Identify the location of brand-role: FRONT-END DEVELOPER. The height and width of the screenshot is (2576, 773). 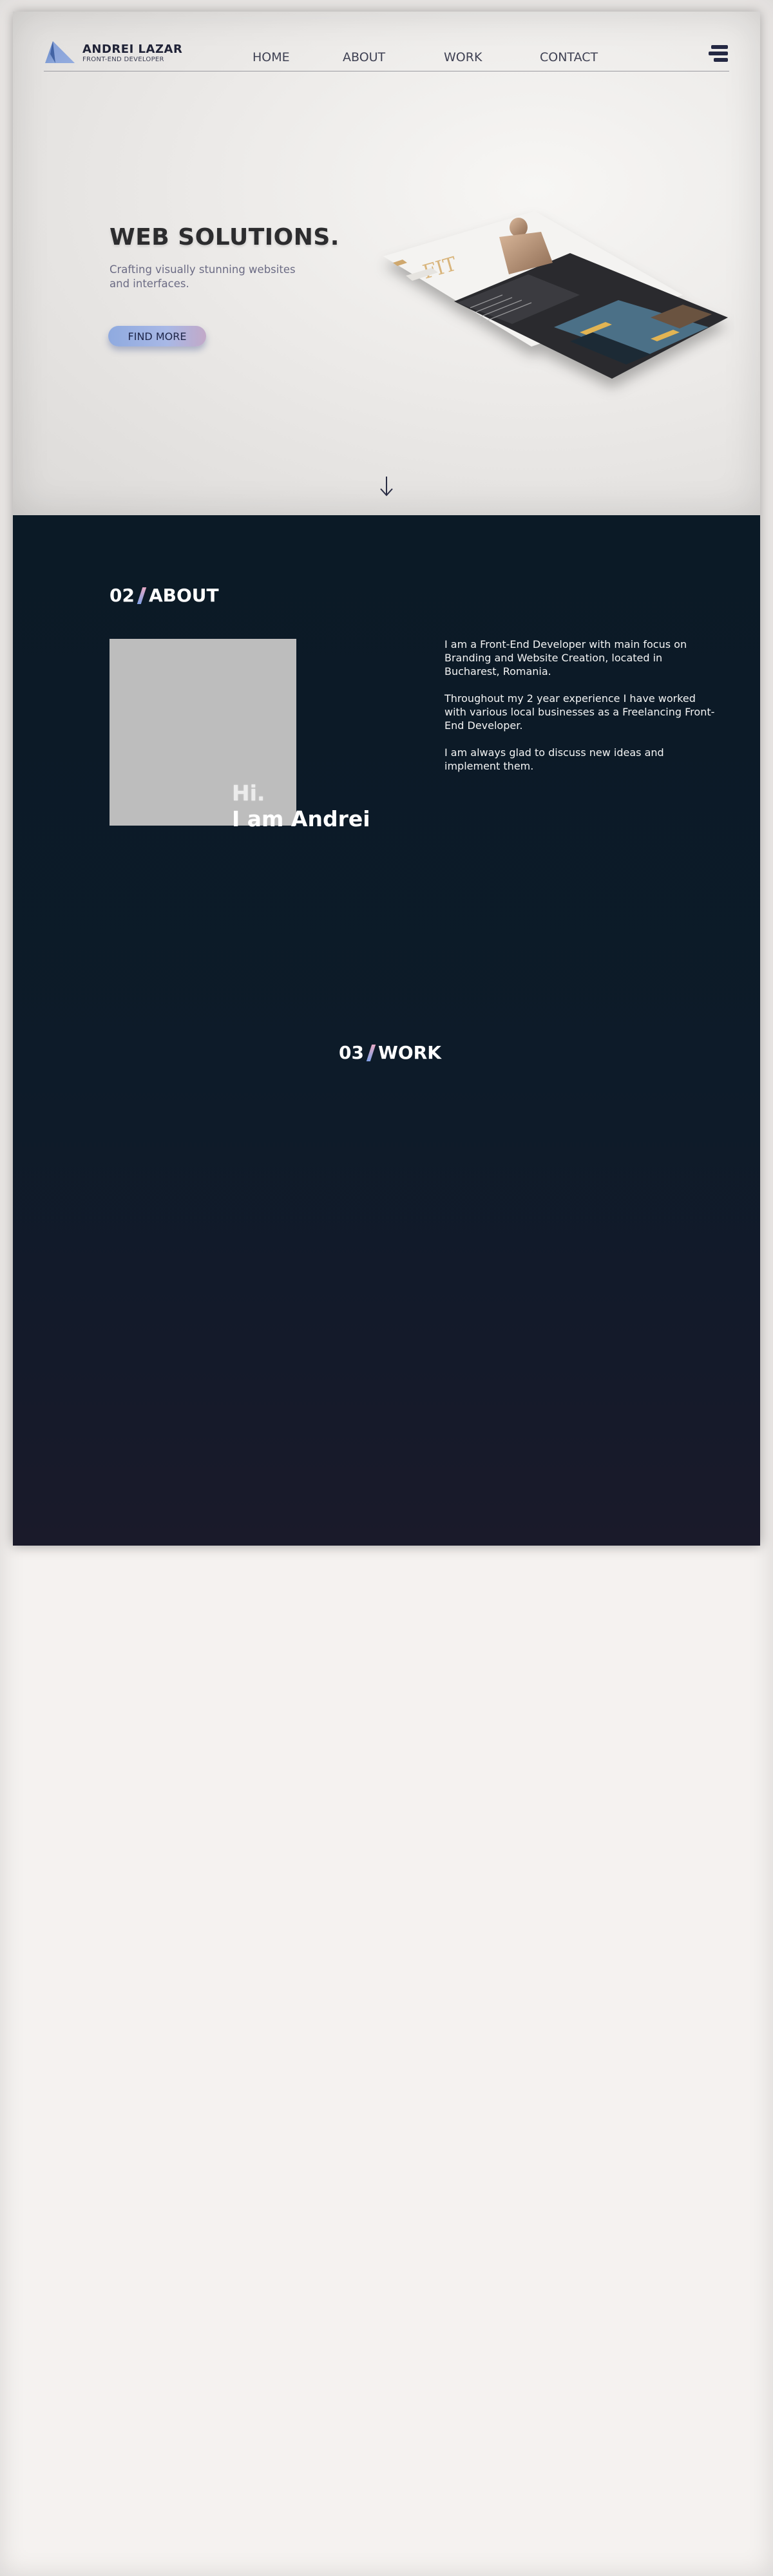
(123, 60).